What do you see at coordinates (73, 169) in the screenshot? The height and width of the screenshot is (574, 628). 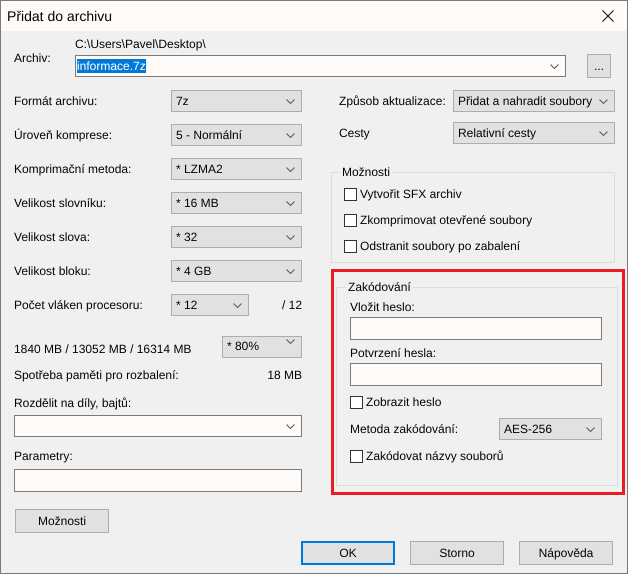 I see `field-label: Komprimační metoda:` at bounding box center [73, 169].